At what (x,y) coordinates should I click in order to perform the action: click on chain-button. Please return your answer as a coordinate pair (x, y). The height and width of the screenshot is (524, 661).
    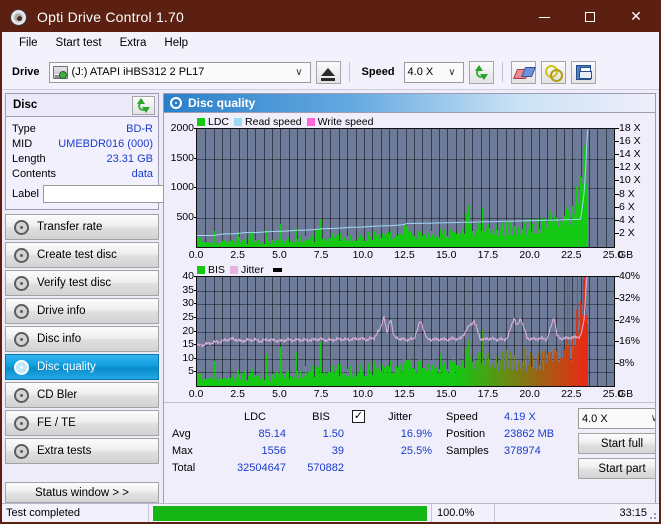
    Looking at the image, I should click on (553, 72).